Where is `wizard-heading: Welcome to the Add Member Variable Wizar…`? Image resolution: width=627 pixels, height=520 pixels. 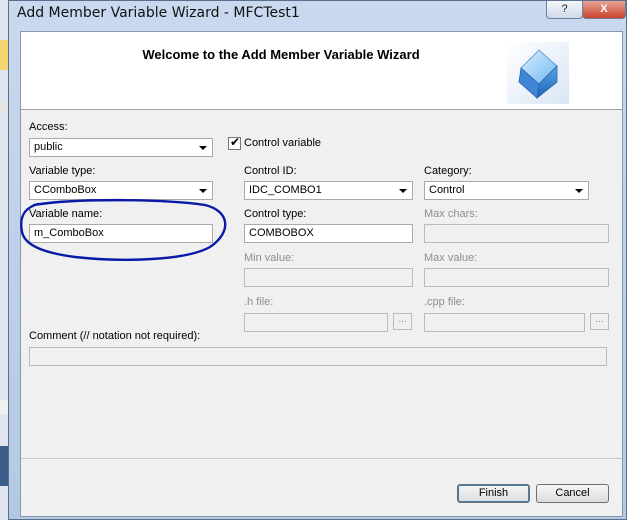 wizard-heading: Welcome to the Add Member Variable Wizar… is located at coordinates (281, 54).